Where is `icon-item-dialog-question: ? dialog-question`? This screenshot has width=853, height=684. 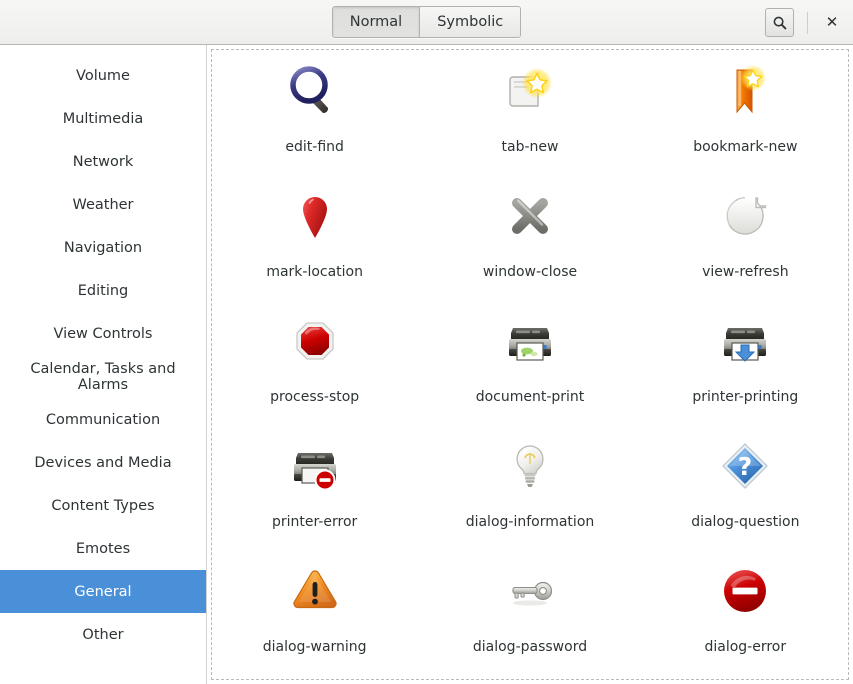 icon-item-dialog-question: ? dialog-question is located at coordinates (745, 492).